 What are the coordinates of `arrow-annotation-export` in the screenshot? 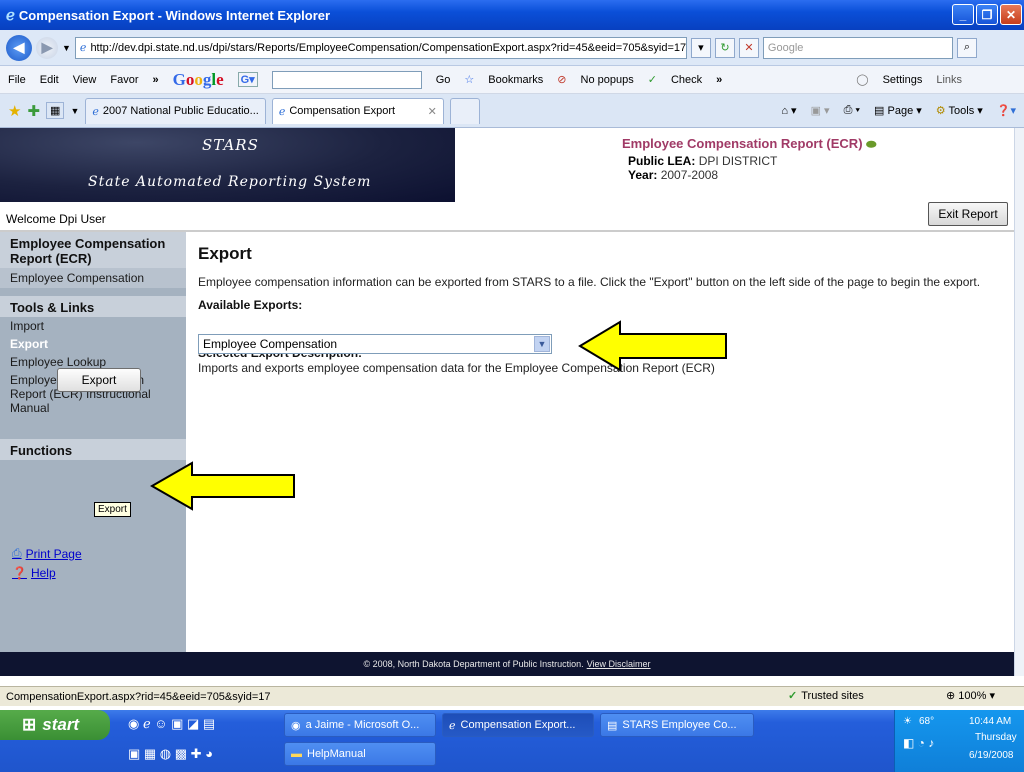 It's located at (222, 486).